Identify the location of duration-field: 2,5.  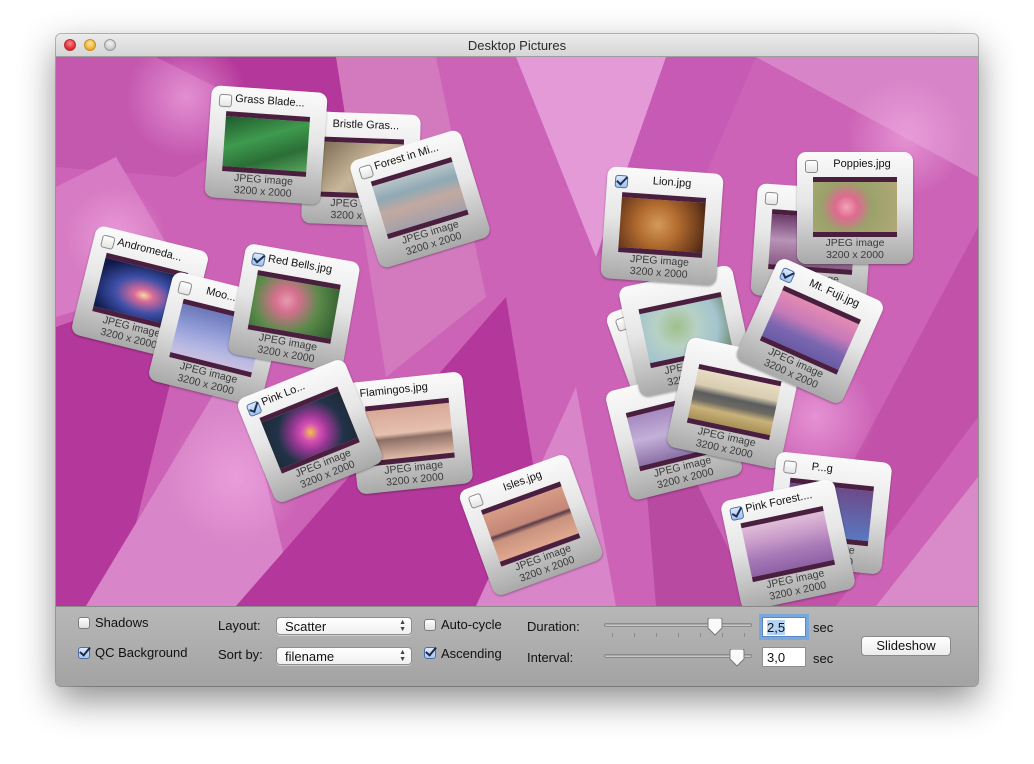
(784, 627).